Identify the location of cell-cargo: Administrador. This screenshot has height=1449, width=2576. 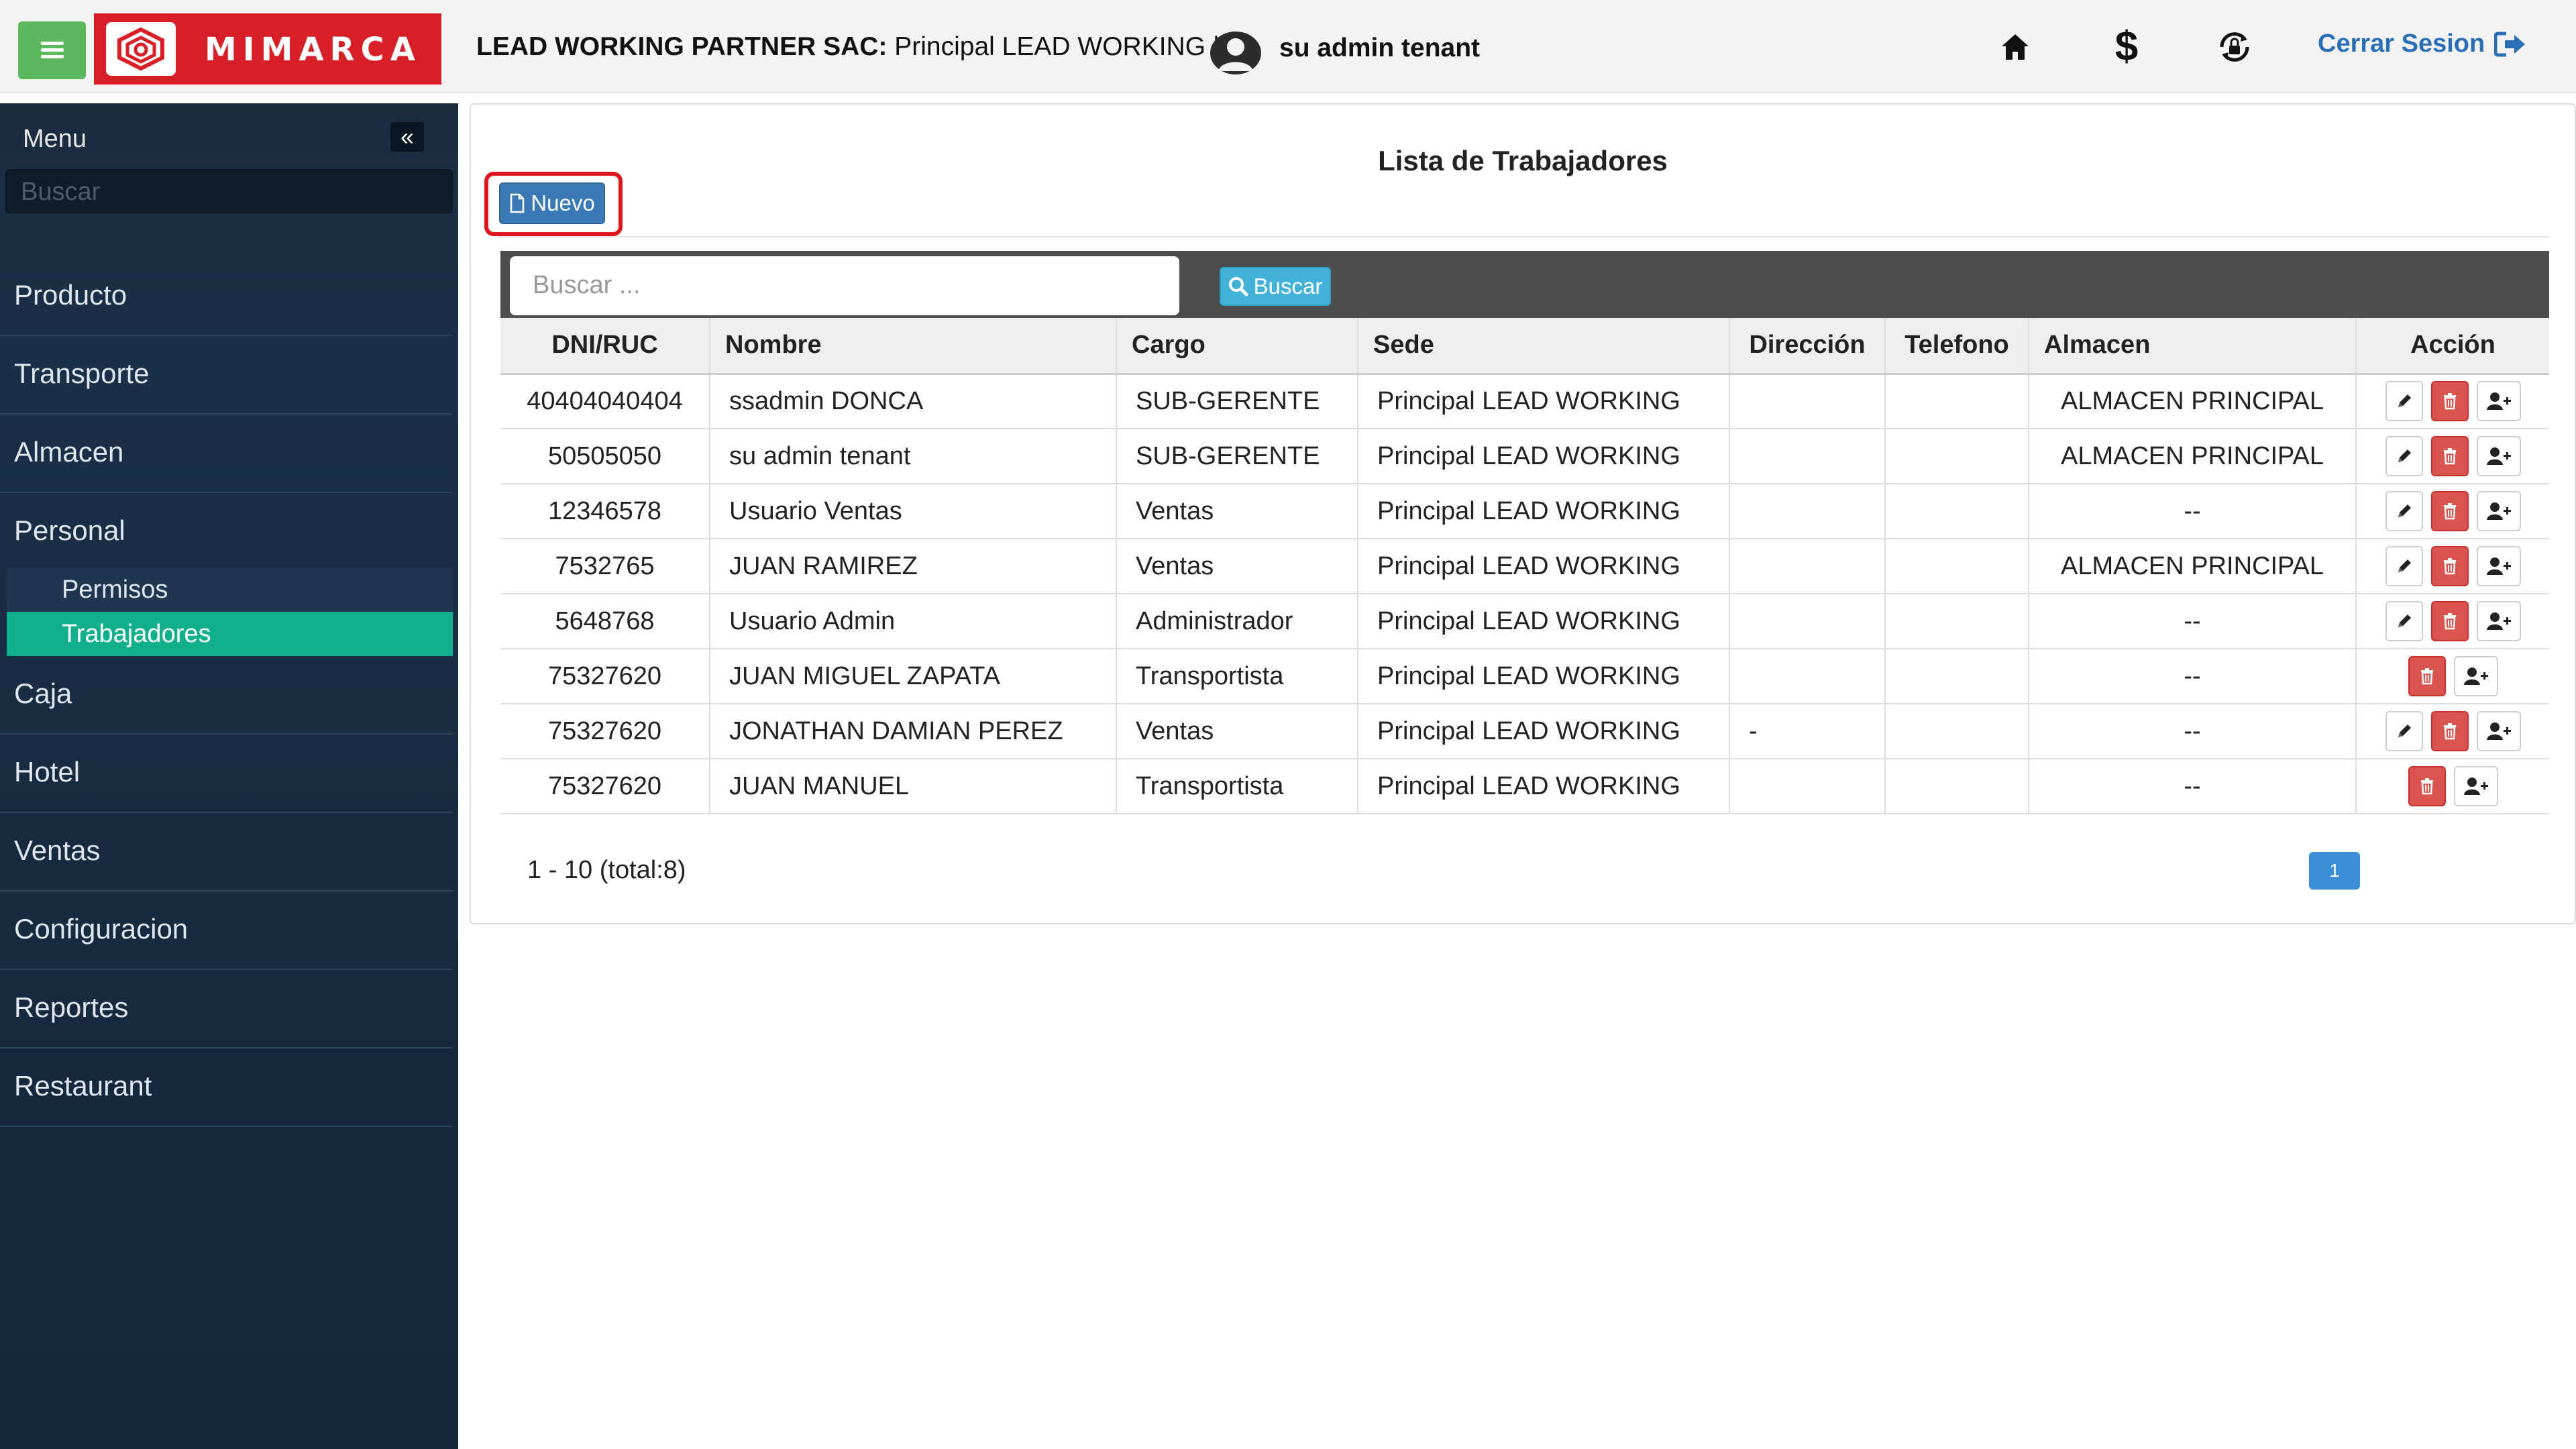
(1237, 621).